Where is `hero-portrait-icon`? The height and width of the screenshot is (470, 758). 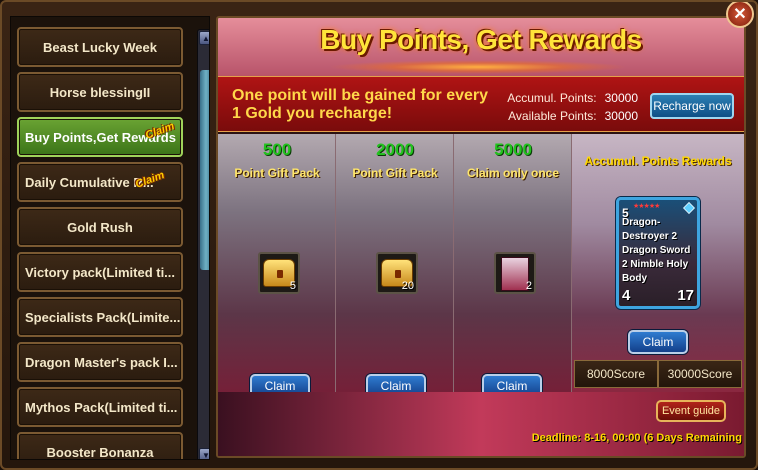
hero-portrait-icon is located at coordinates (515, 274).